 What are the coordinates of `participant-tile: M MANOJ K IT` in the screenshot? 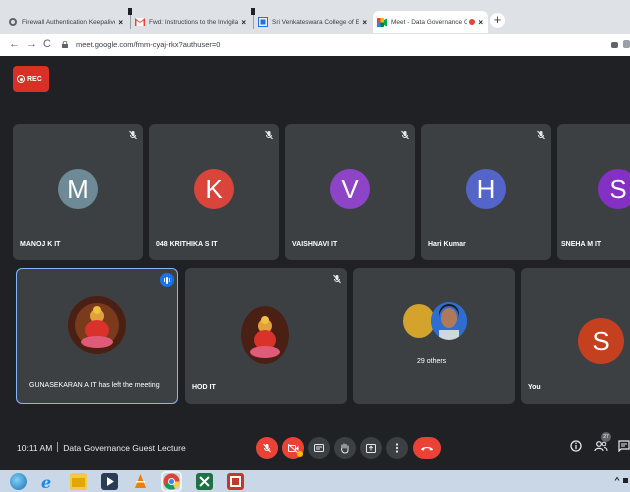 It's located at (78, 192).